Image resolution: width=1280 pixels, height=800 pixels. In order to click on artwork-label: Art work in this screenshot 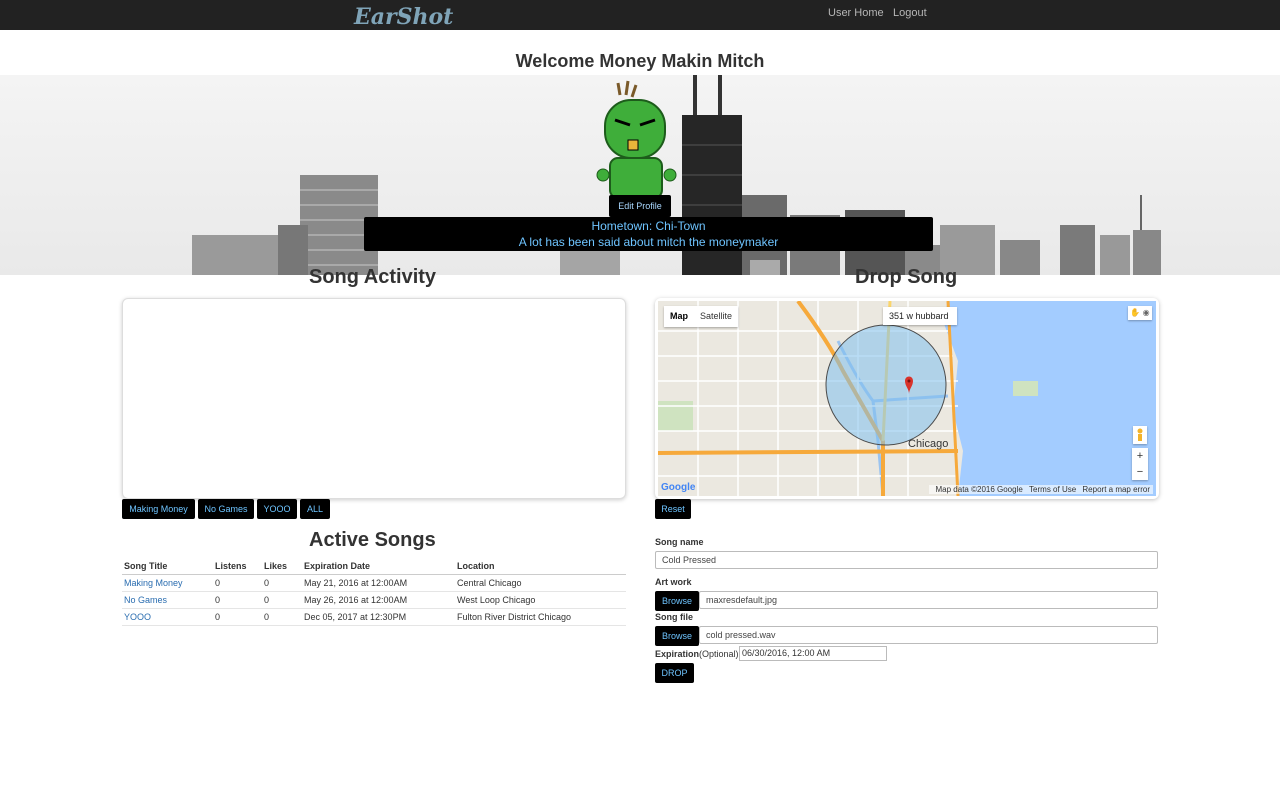, I will do `click(673, 582)`.